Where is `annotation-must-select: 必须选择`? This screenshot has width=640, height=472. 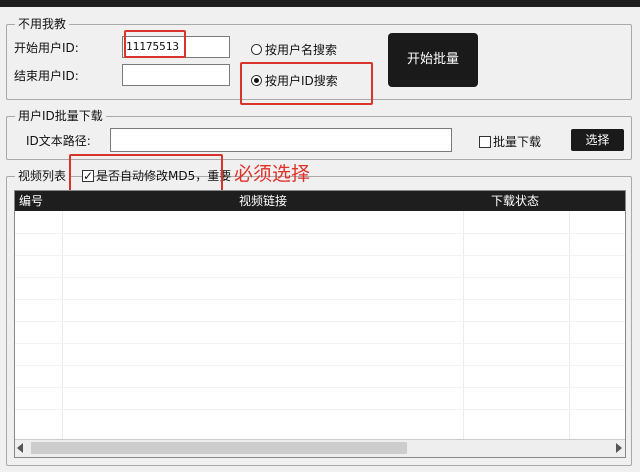
annotation-must-select: 必须选择 is located at coordinates (272, 174).